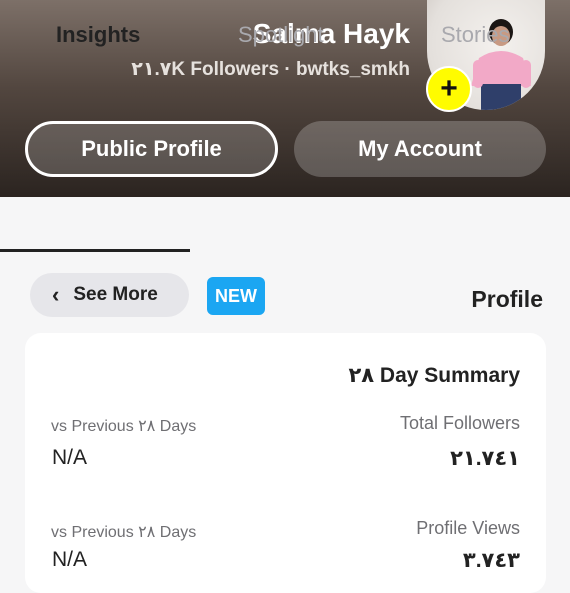 The width and height of the screenshot is (570, 593). What do you see at coordinates (95, 250) in the screenshot?
I see `active-tab-indicator` at bounding box center [95, 250].